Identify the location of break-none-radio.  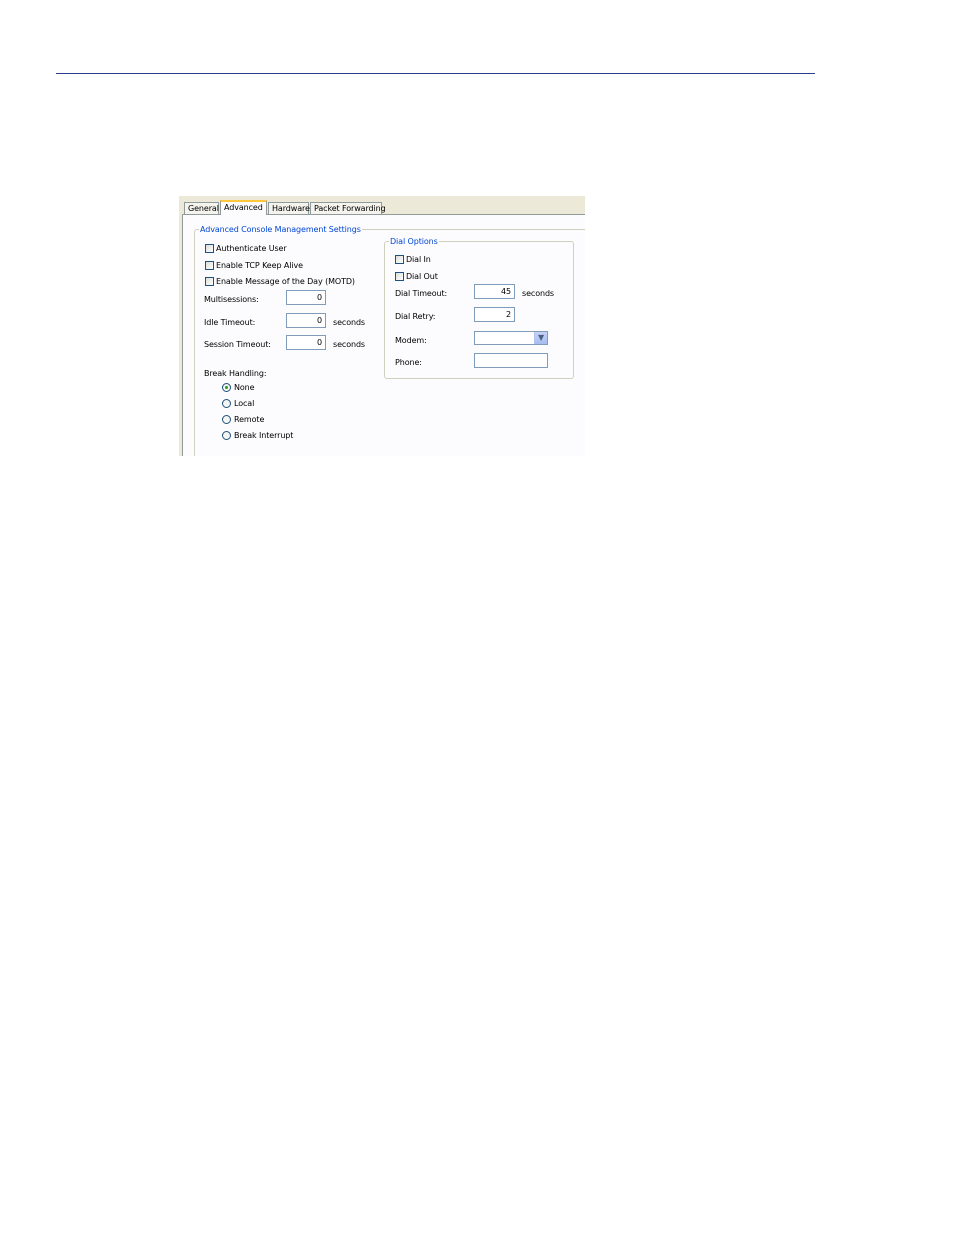
(226, 387).